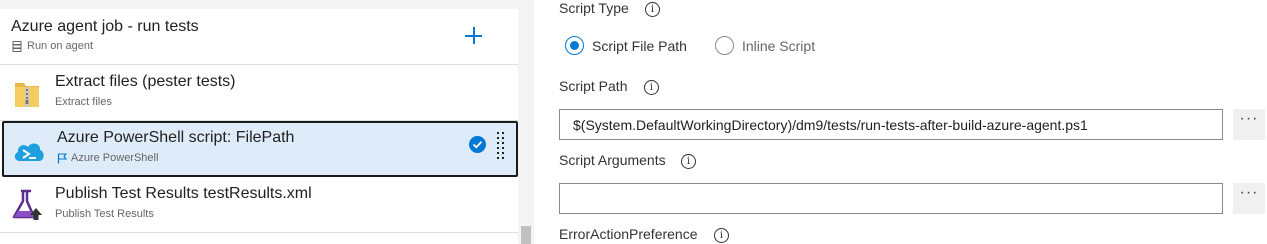 The image size is (1267, 244). I want to click on drag-handle-icon, so click(501, 146).